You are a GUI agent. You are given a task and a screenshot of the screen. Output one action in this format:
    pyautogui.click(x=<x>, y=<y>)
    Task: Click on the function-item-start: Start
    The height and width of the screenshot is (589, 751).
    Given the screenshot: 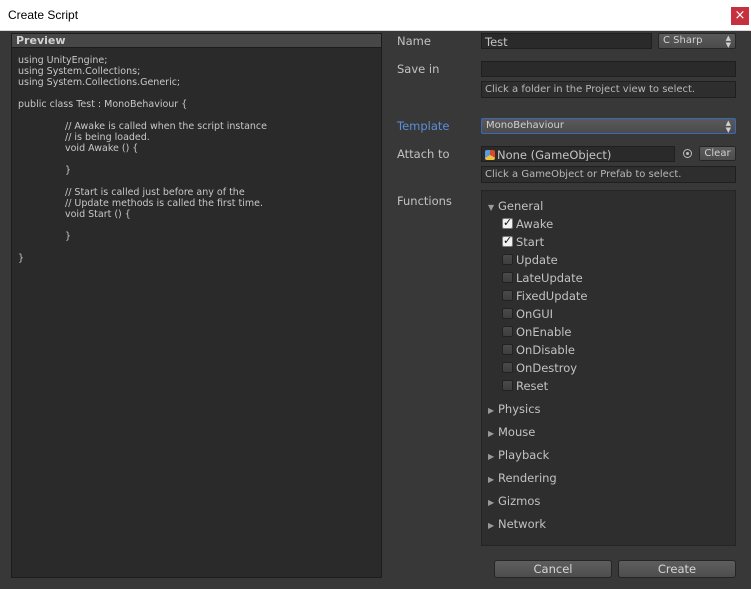 What is the action you would take?
    pyautogui.click(x=523, y=241)
    